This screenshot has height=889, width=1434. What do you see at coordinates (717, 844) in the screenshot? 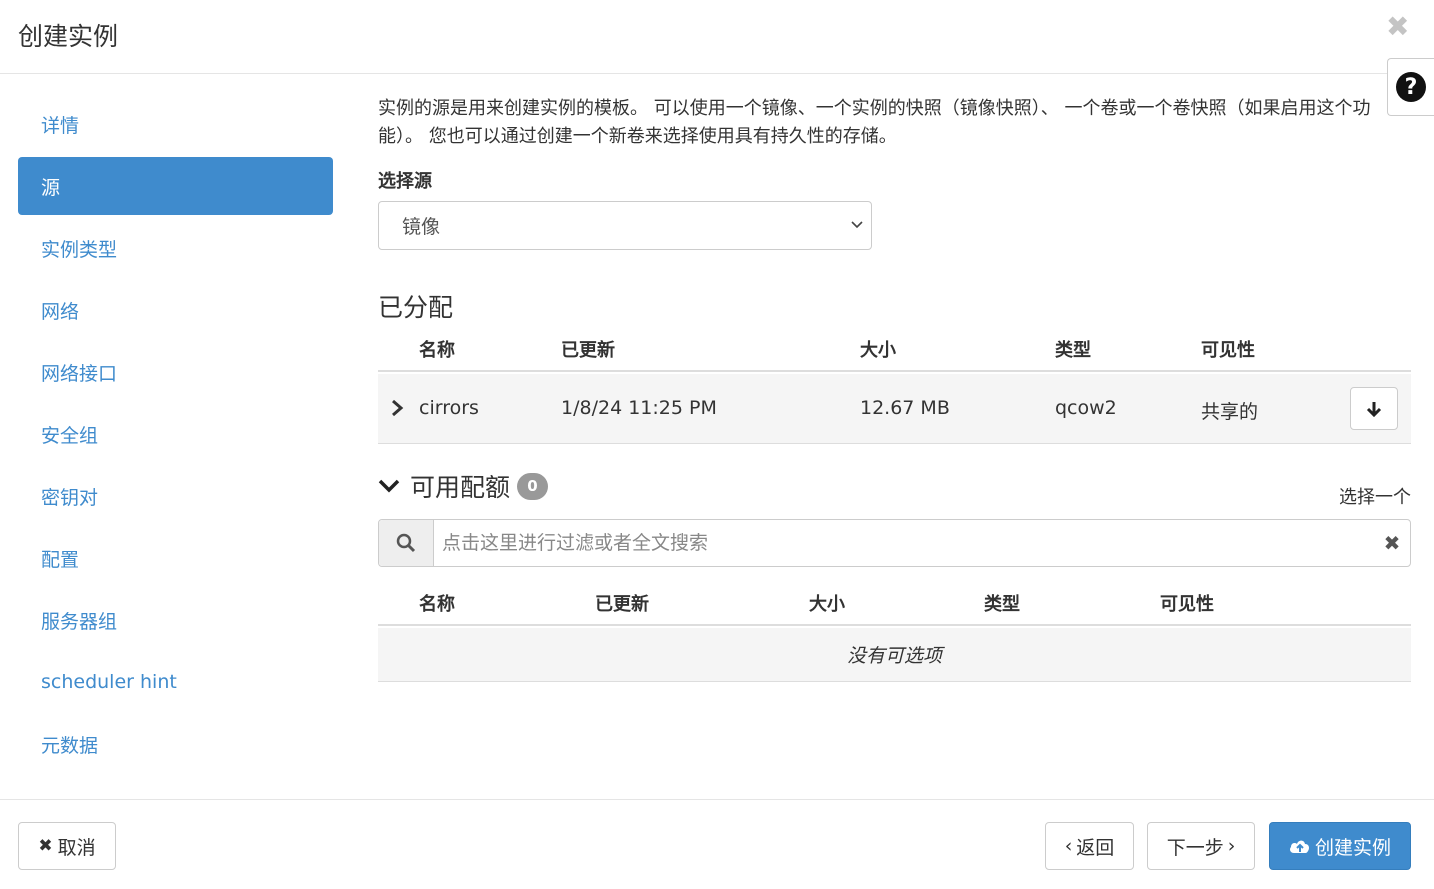
I see `modal-footer: ✖ 取消 ‹ 返回 下一步 › 创建实例` at bounding box center [717, 844].